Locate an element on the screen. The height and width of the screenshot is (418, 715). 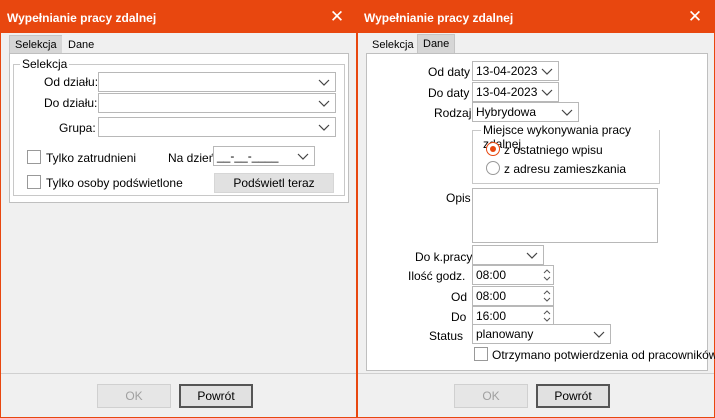
left-tab-selekcja: Selekcja is located at coordinates (36, 44).